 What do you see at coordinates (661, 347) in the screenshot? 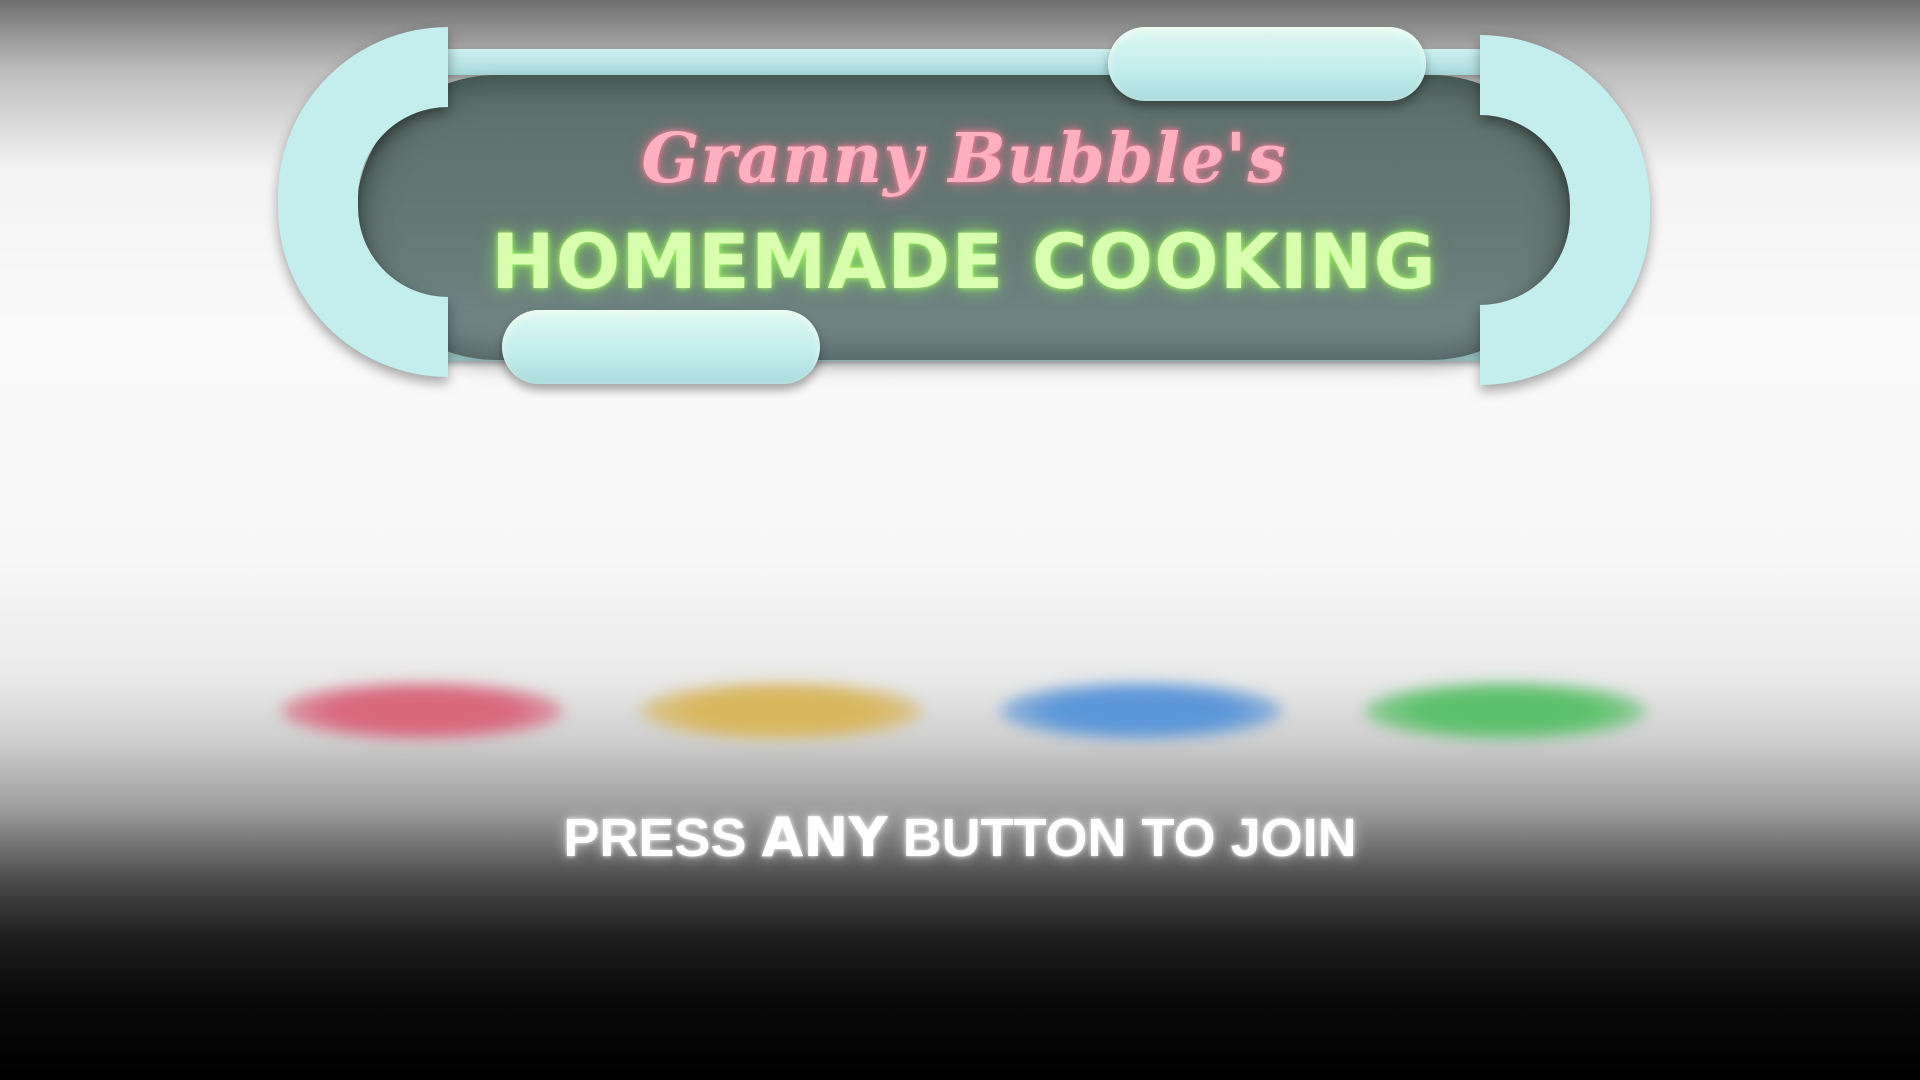
I see `sign-bottom-pill` at bounding box center [661, 347].